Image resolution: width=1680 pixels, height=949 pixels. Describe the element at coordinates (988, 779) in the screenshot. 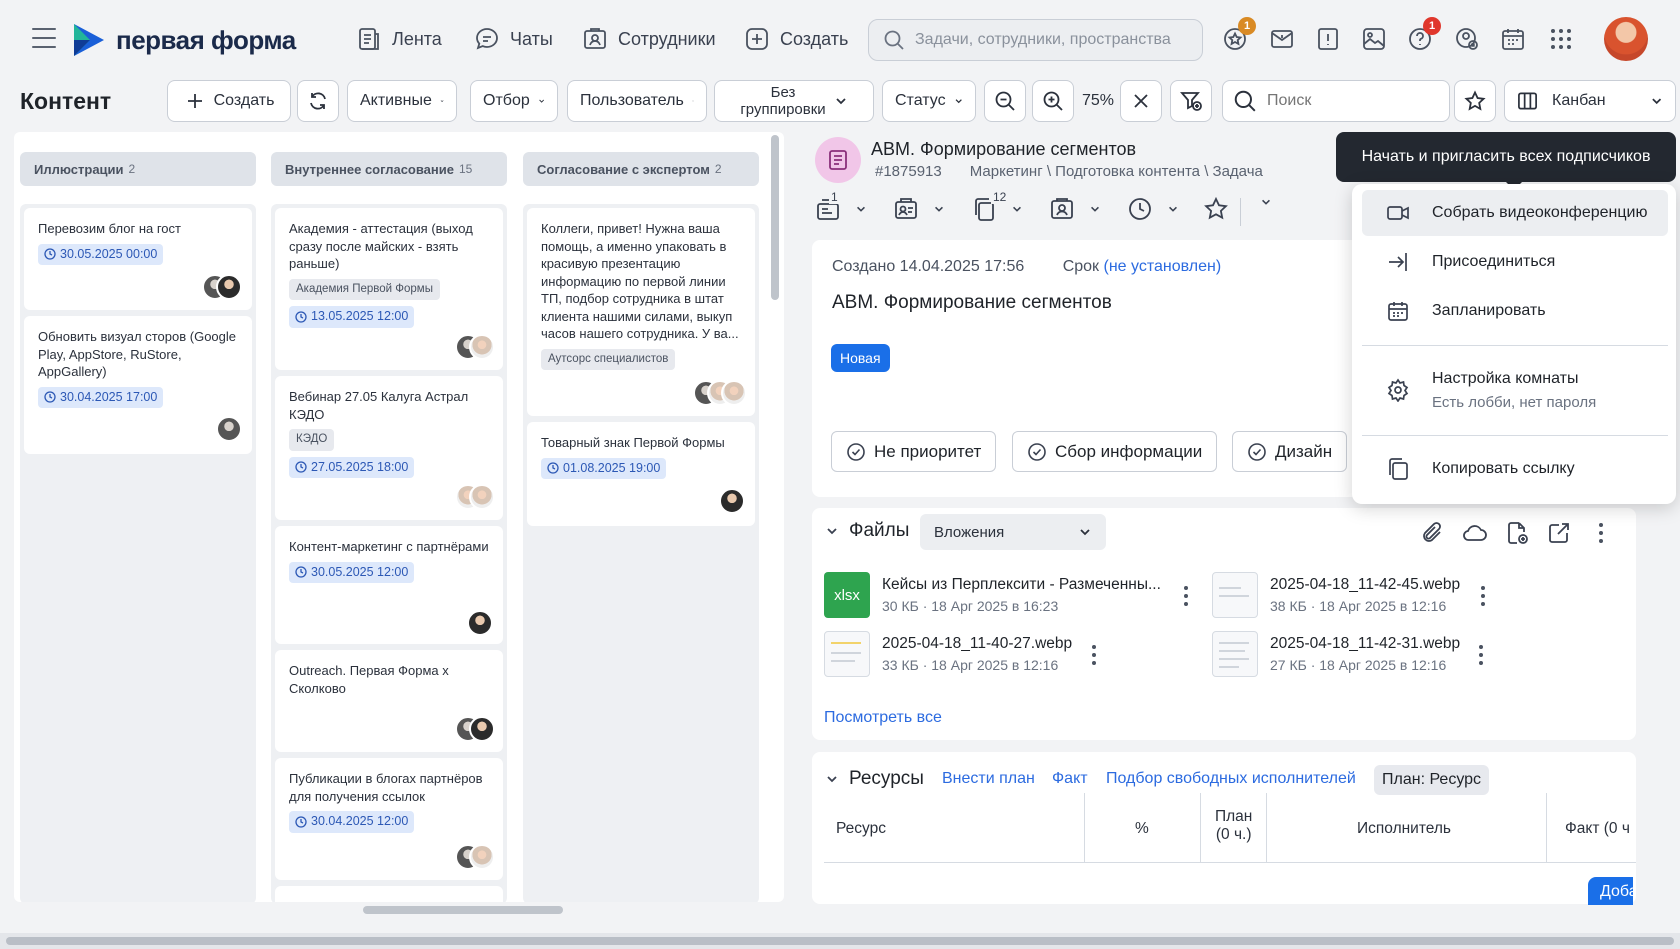

I see `enter-plan-link: Внести план` at that location.